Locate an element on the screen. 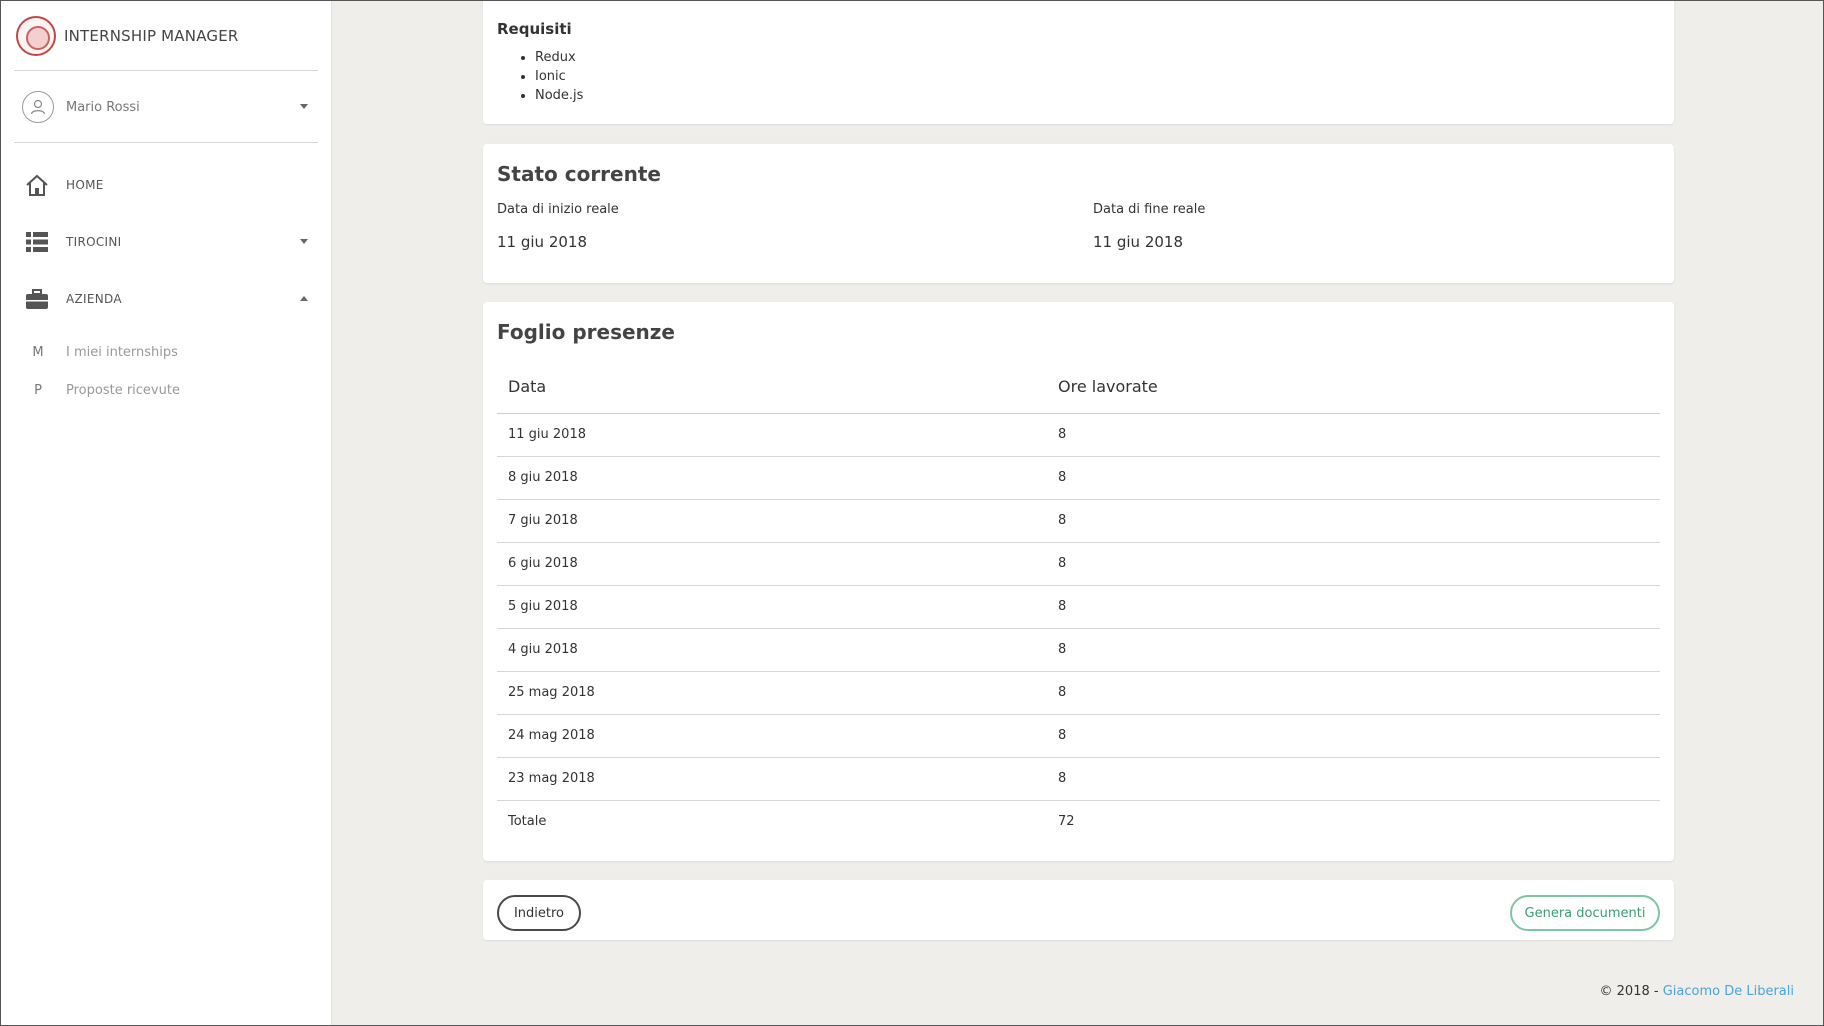  table-row: 8 giu 2018 8 is located at coordinates (1078, 478).